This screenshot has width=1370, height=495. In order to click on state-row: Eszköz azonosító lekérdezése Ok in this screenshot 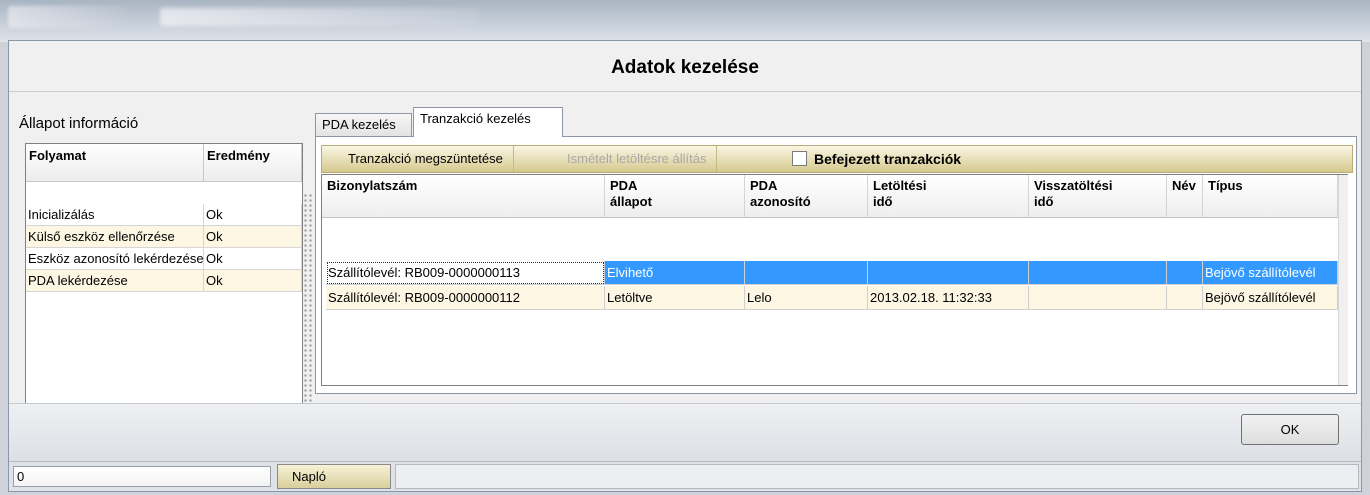, I will do `click(164, 259)`.